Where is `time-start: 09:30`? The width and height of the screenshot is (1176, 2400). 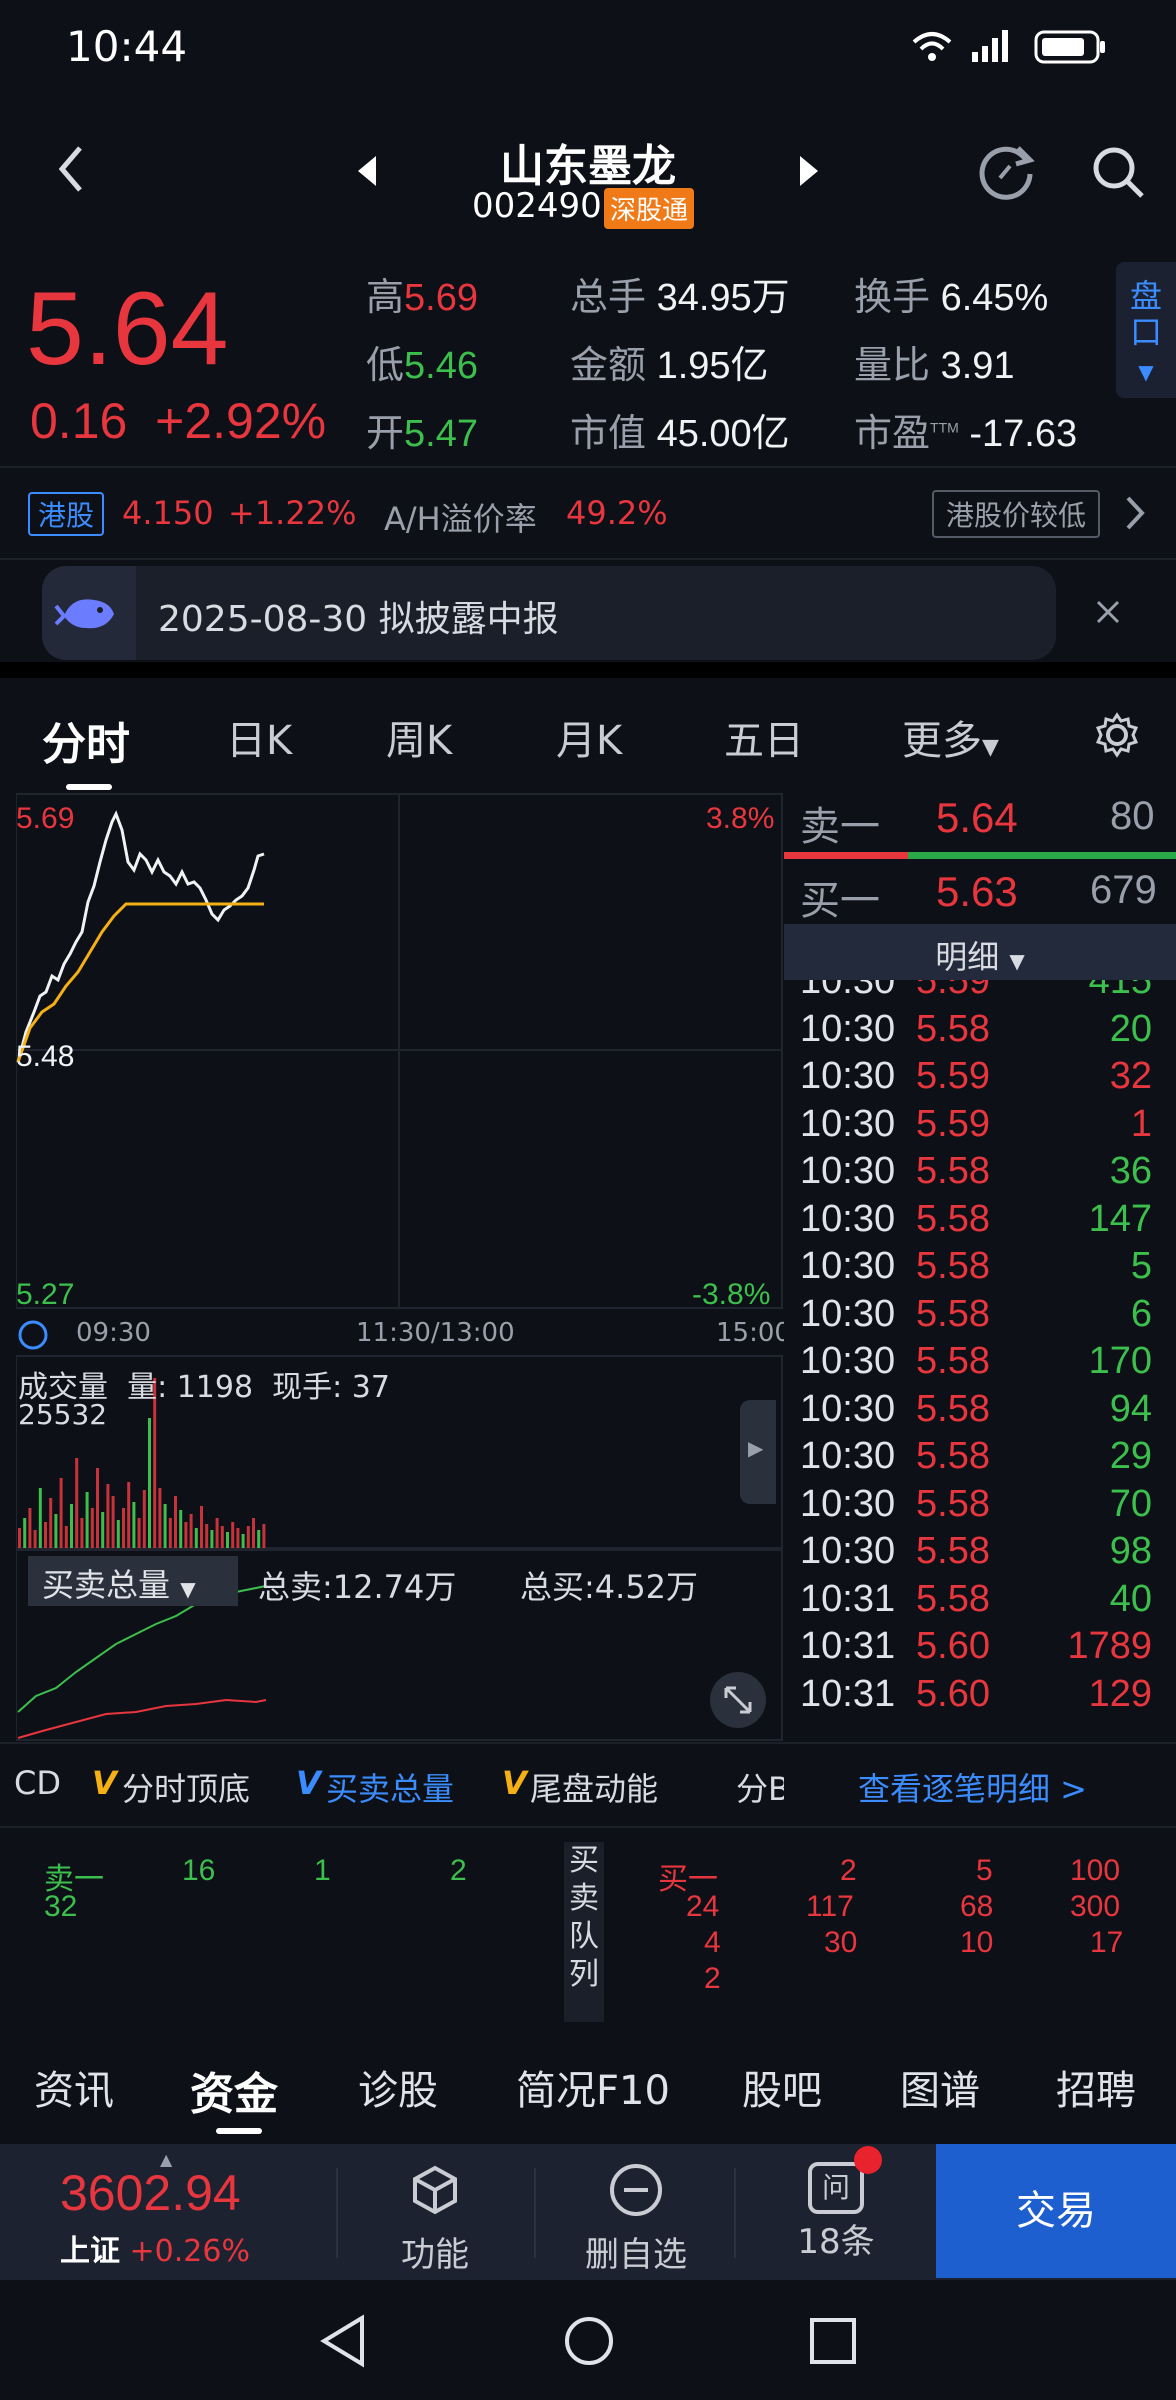 time-start: 09:30 is located at coordinates (113, 1333).